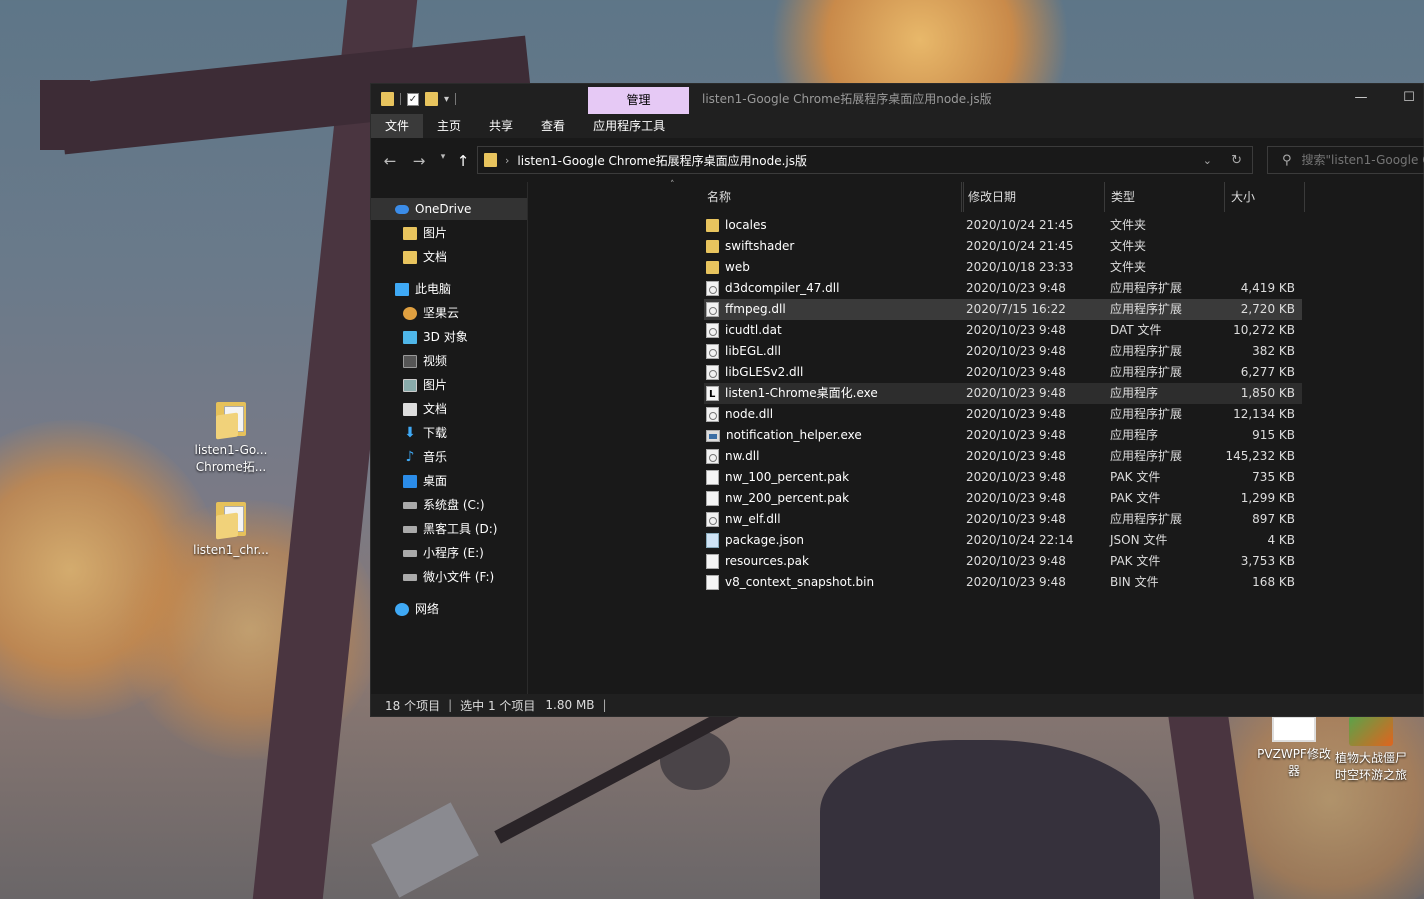 Image resolution: width=1424 pixels, height=899 pixels. Describe the element at coordinates (1003, 456) in the screenshot. I see `file-row: nw.dll 2020/10/23 9:48 应用程序扩展 145,232 KB` at that location.